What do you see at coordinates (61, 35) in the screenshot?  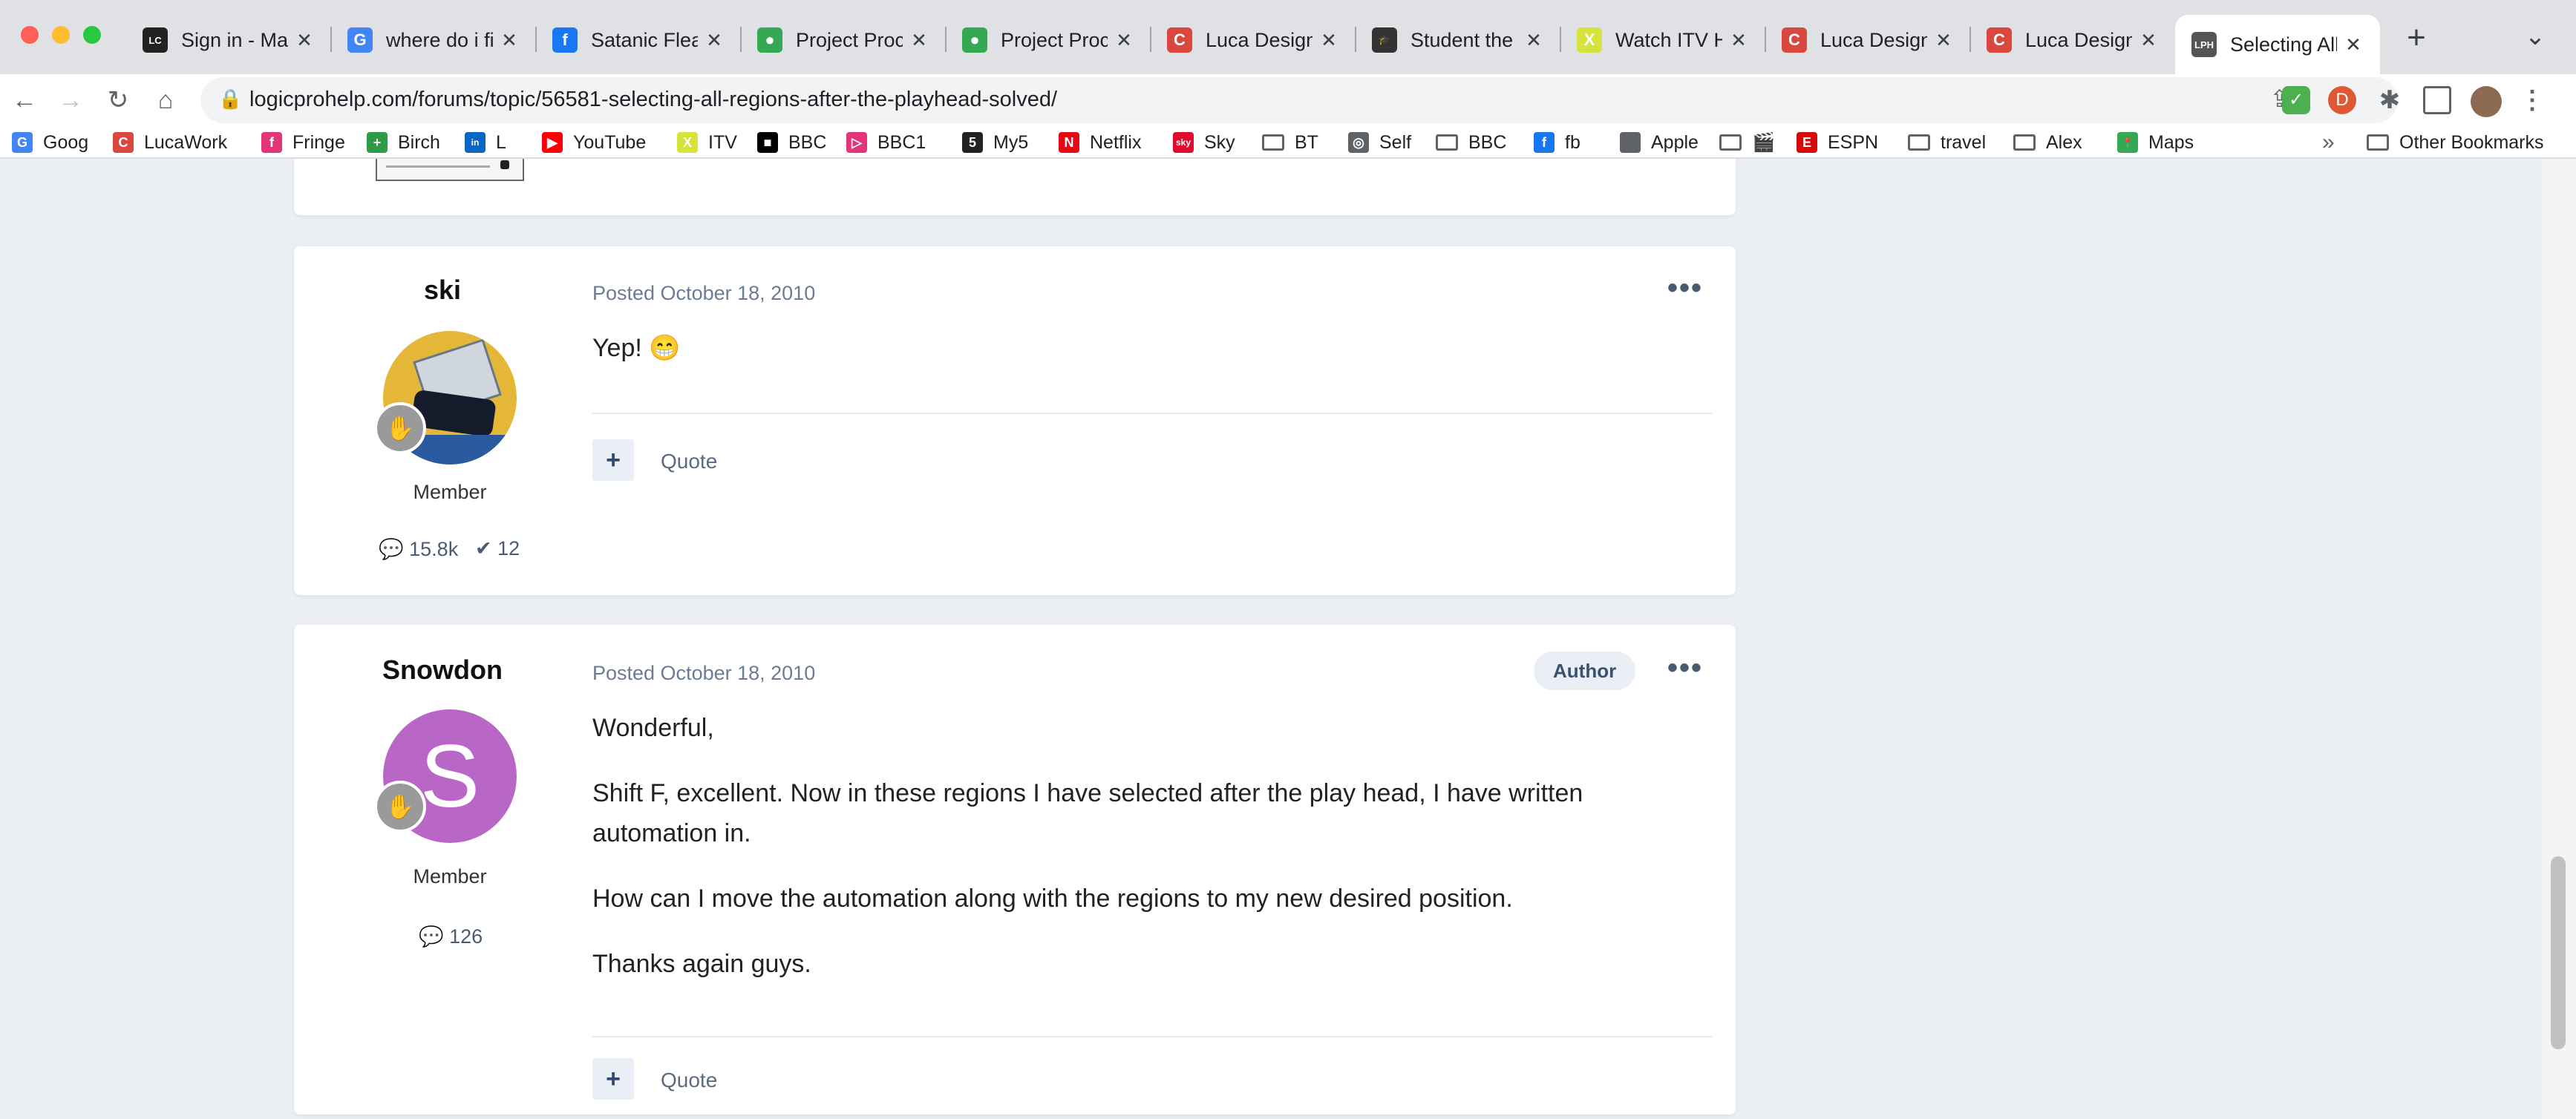 I see `minimize-window-button` at bounding box center [61, 35].